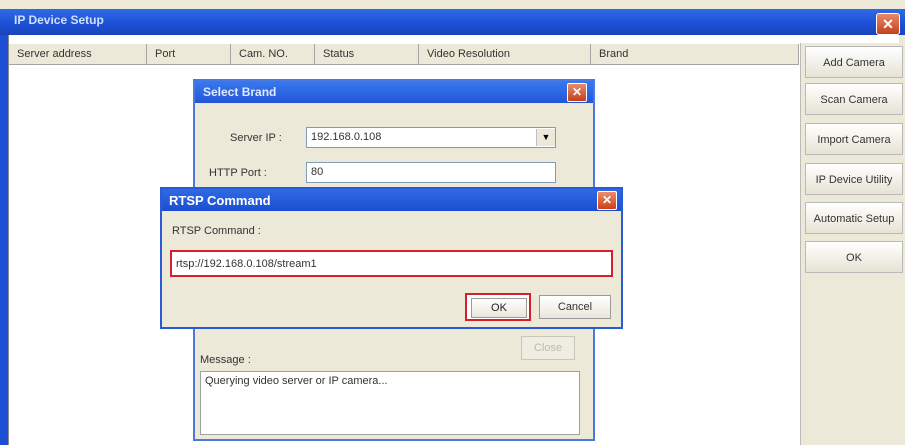 Image resolution: width=905 pixels, height=445 pixels. Describe the element at coordinates (220, 200) in the screenshot. I see `rtsp-command-title: RTSP Command` at that location.